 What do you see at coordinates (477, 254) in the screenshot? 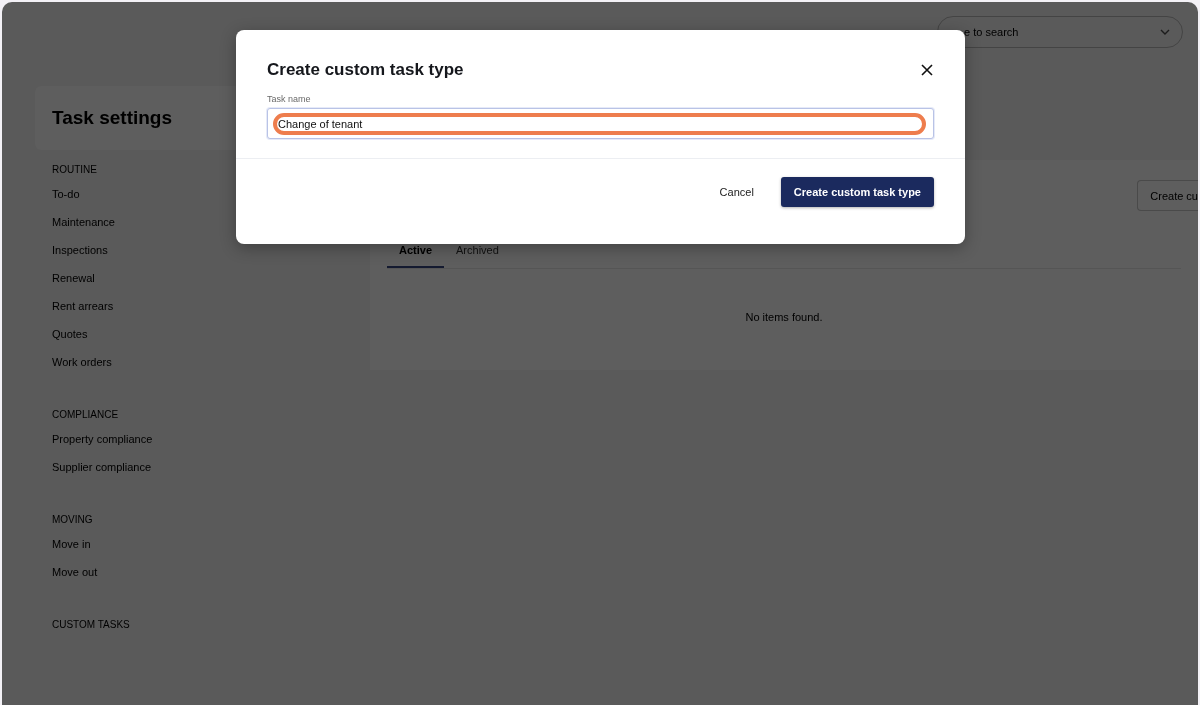
I see `tab: Archived` at bounding box center [477, 254].